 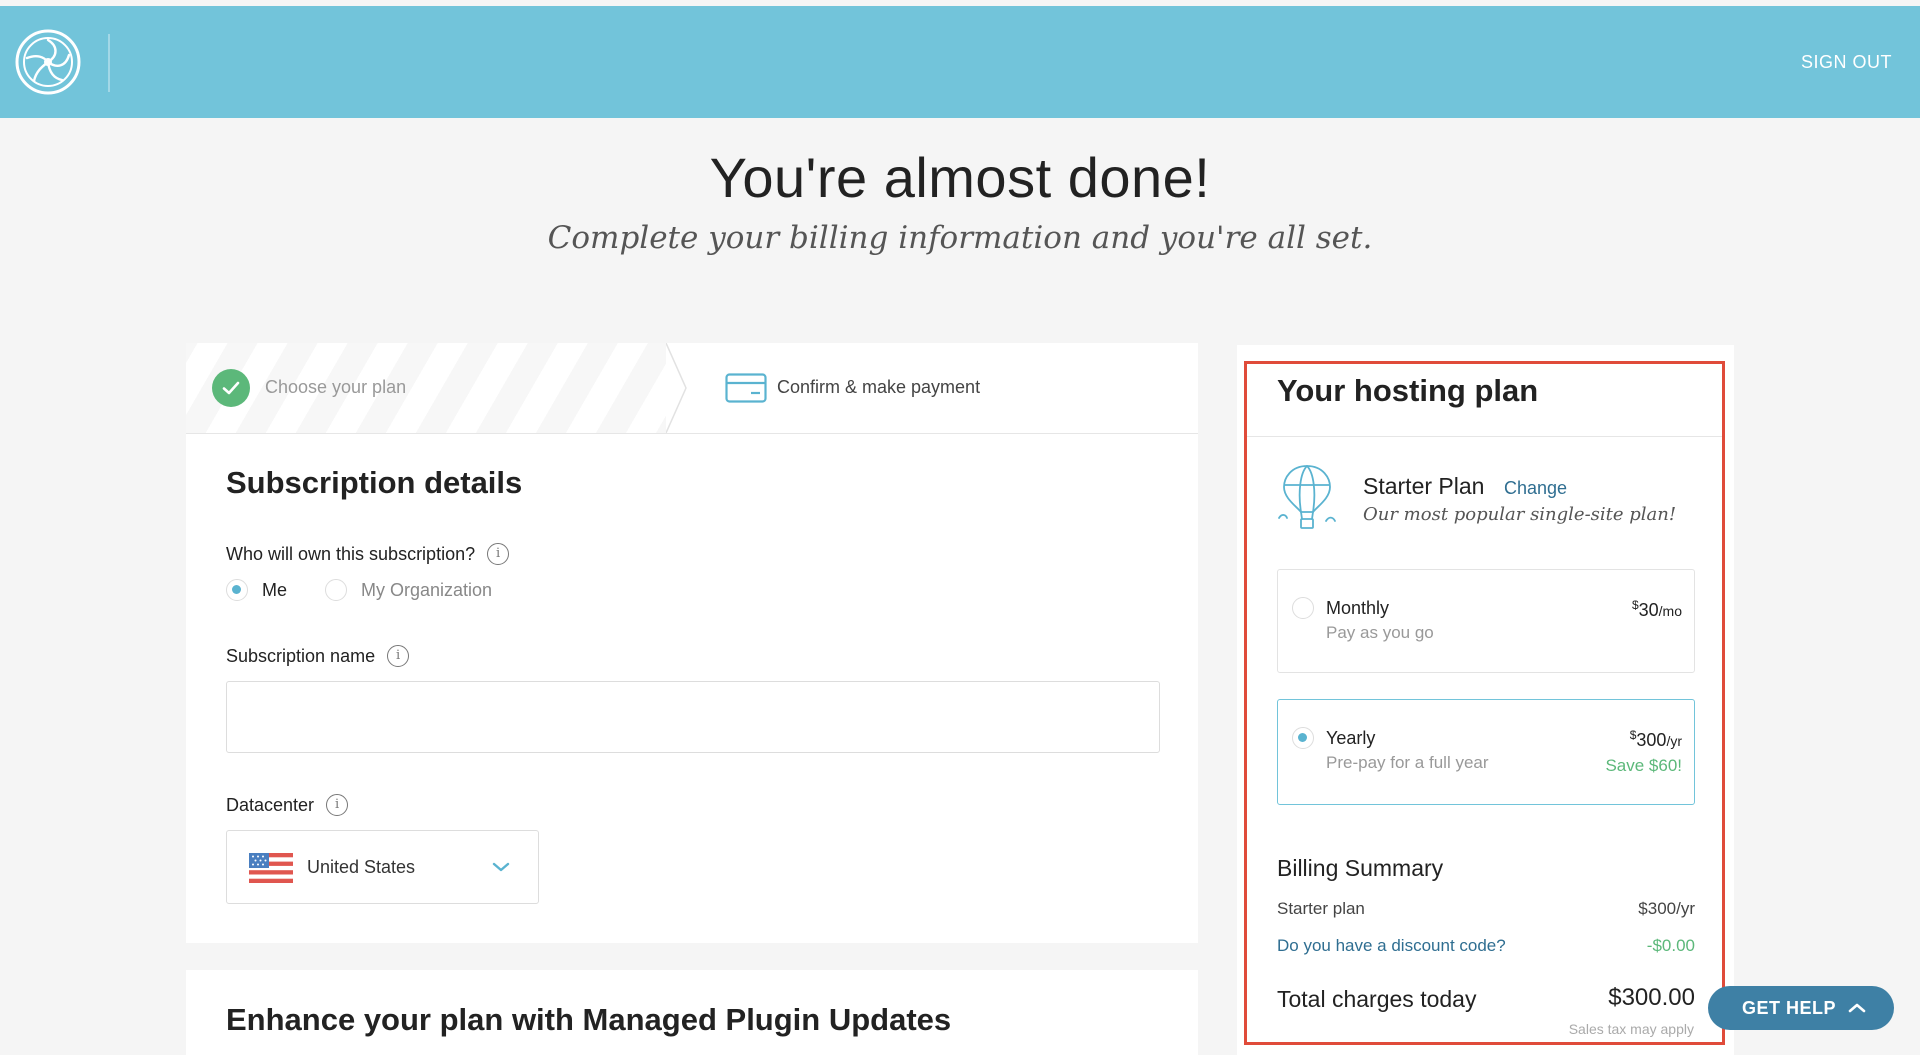 What do you see at coordinates (1631, 1029) in the screenshot?
I see `sales-tax-note: Sales tax may apply` at bounding box center [1631, 1029].